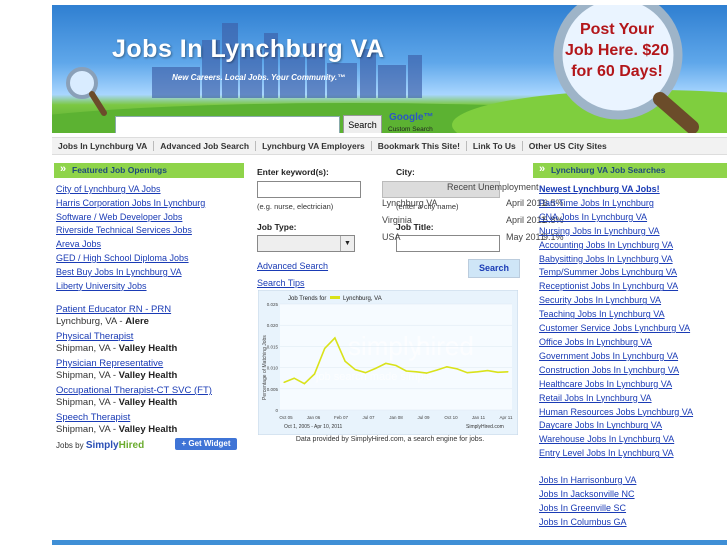 The height and width of the screenshot is (545, 727). Describe the element at coordinates (587, 523) in the screenshot. I see `city-link: Jobs In Columbus GA` at that location.